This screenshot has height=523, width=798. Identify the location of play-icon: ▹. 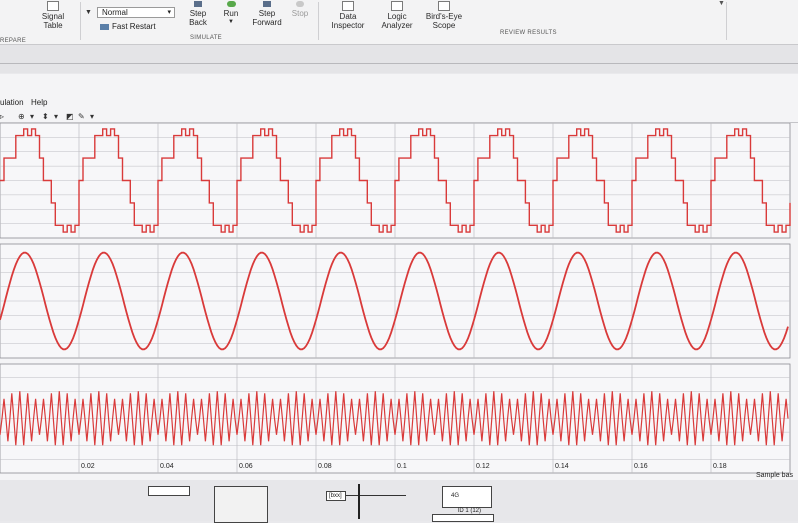
(2, 116).